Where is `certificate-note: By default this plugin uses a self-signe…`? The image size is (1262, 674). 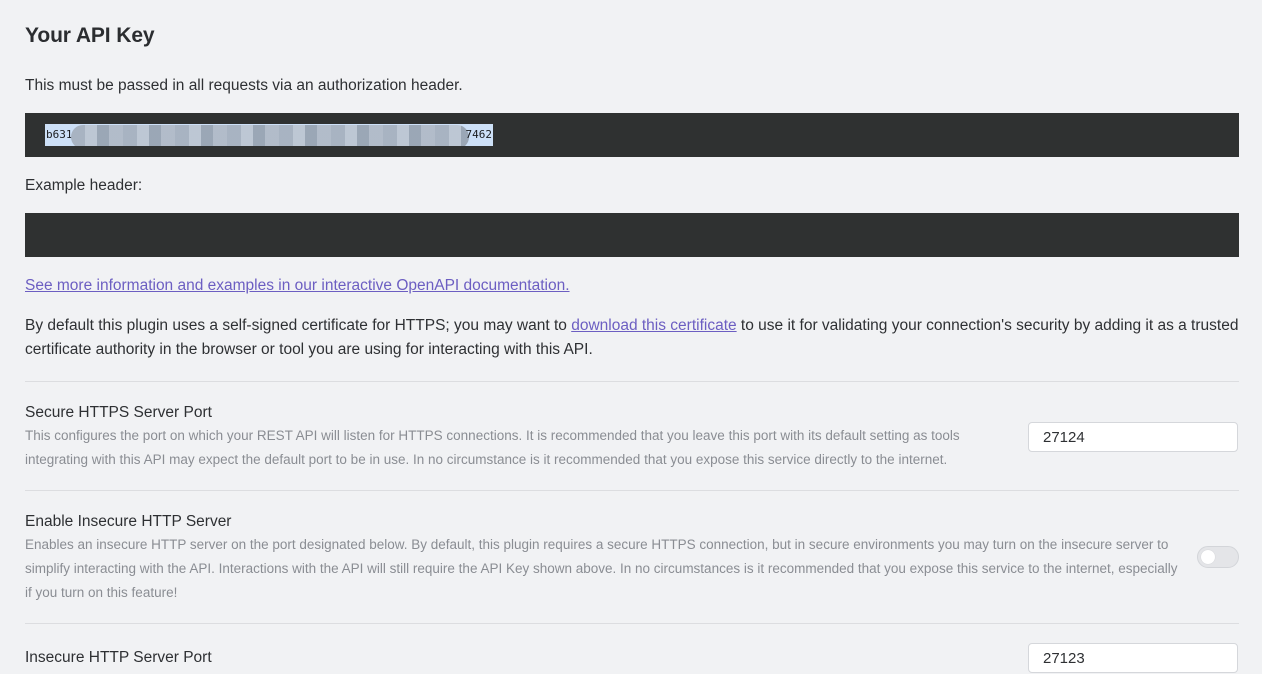 certificate-note: By default this plugin uses a self-signe… is located at coordinates (632, 338).